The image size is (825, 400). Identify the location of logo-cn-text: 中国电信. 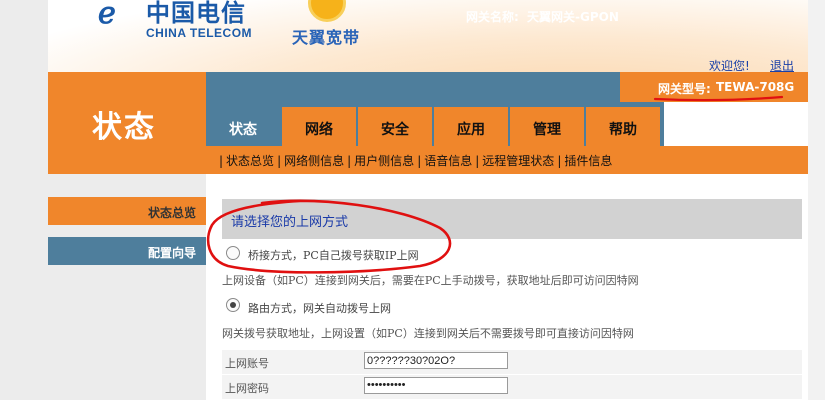
(196, 13).